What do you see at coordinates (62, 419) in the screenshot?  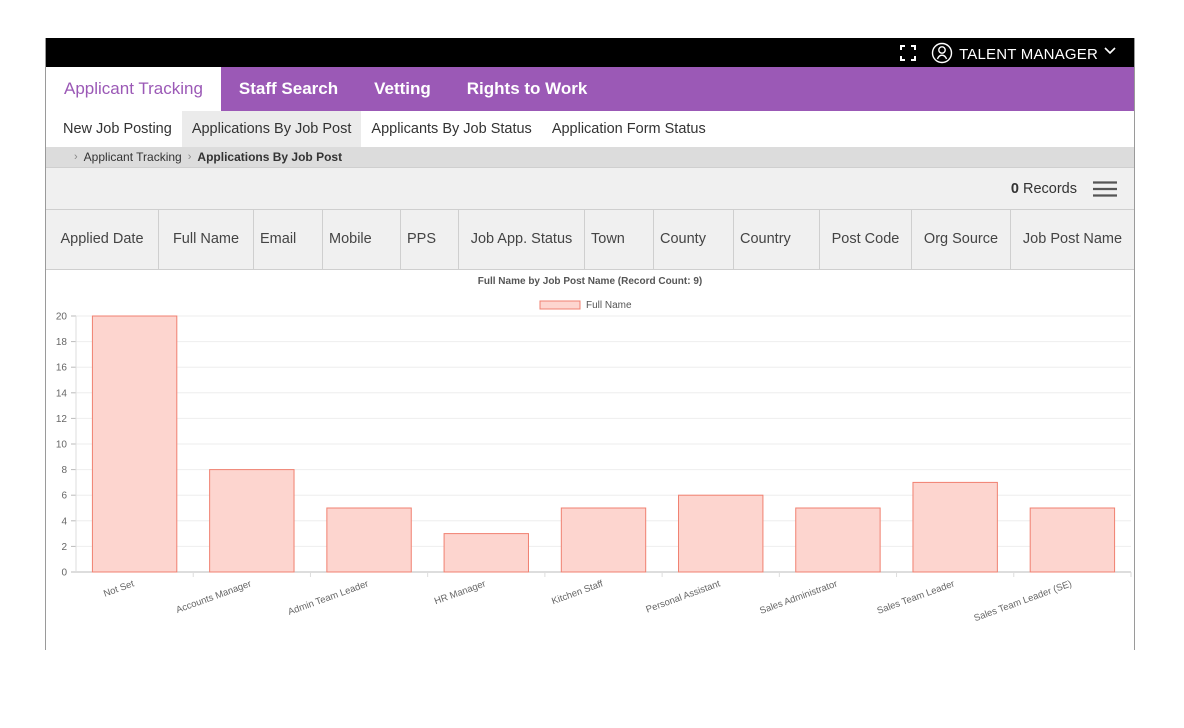 I see `y-tick-label: 12` at bounding box center [62, 419].